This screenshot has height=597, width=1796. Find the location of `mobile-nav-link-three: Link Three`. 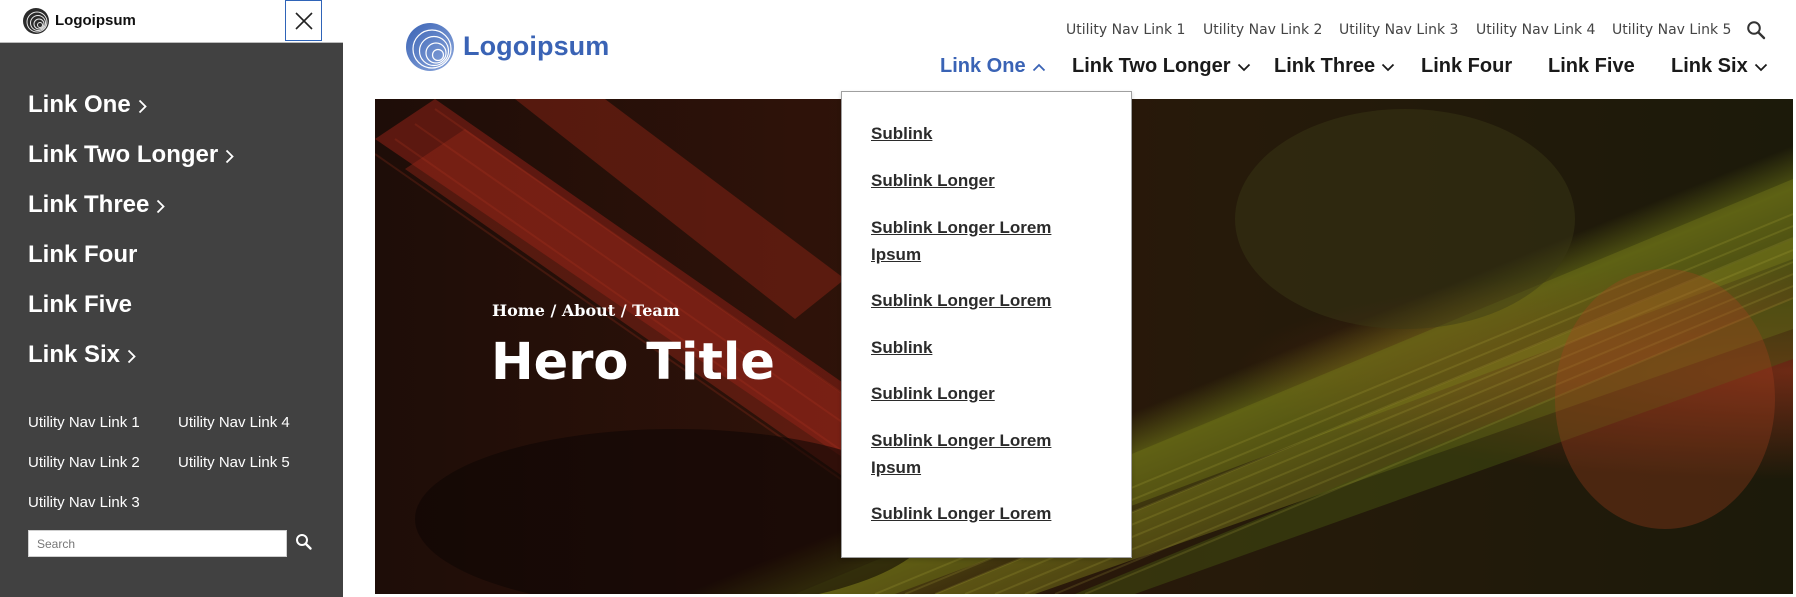

mobile-nav-link-three: Link Three is located at coordinates (97, 205).